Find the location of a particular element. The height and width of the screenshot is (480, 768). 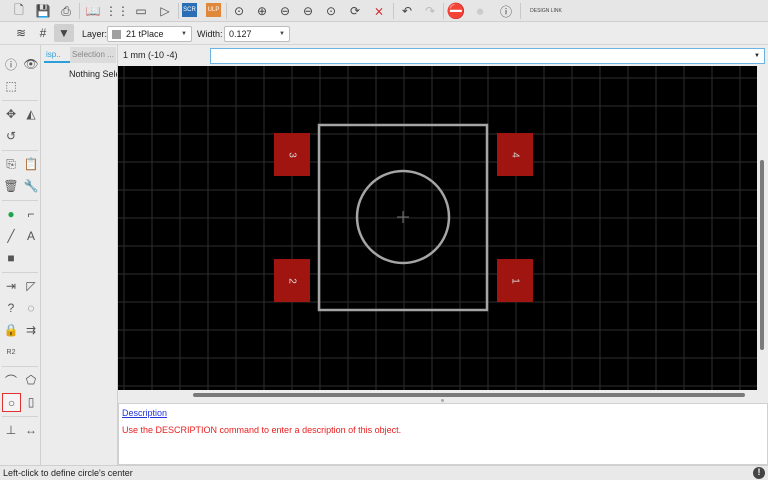

pad-1-label: 1 is located at coordinates (514, 281).